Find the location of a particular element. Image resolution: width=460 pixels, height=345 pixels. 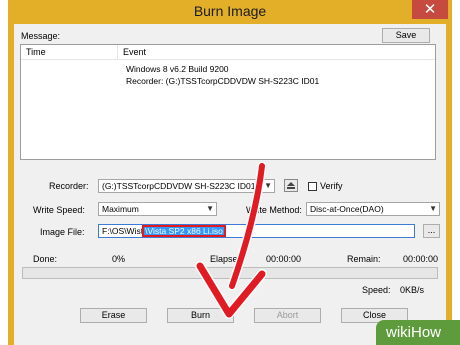

red-arrow-annotation is located at coordinates (231, 240).